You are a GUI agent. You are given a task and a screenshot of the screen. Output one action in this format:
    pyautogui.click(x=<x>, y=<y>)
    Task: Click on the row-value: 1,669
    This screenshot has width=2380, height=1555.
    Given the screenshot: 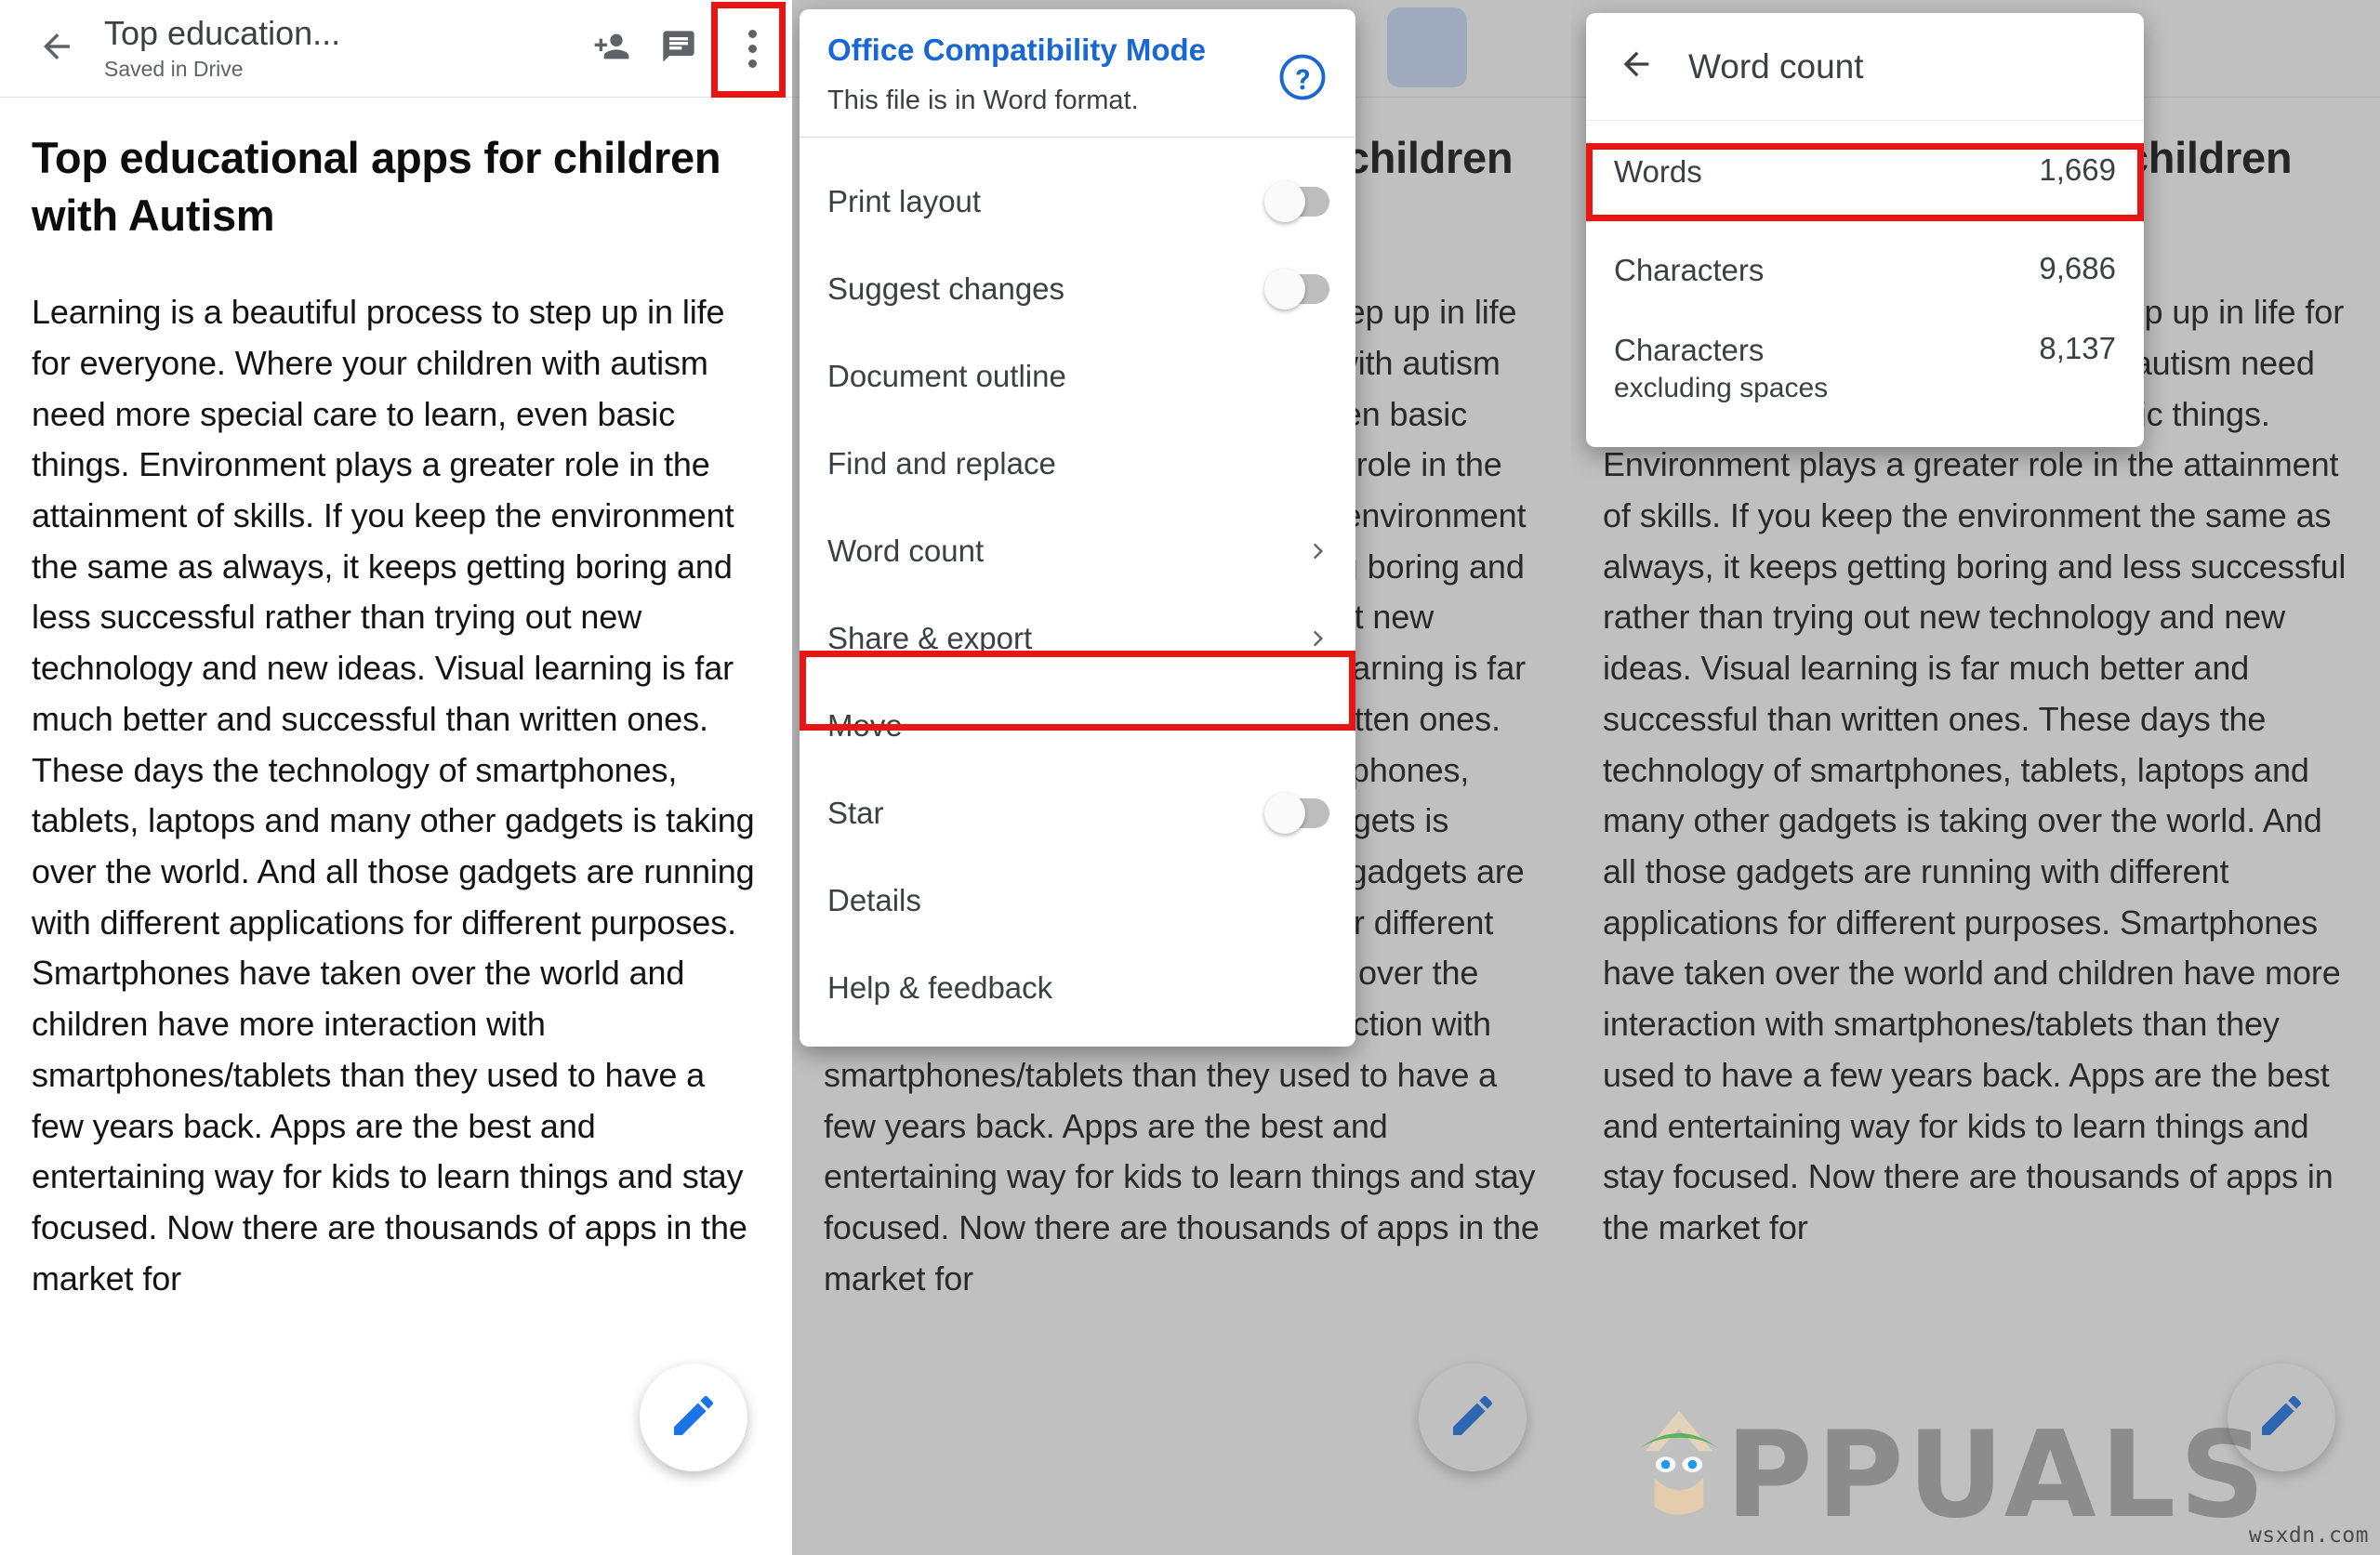 What is the action you would take?
    pyautogui.click(x=2077, y=169)
    